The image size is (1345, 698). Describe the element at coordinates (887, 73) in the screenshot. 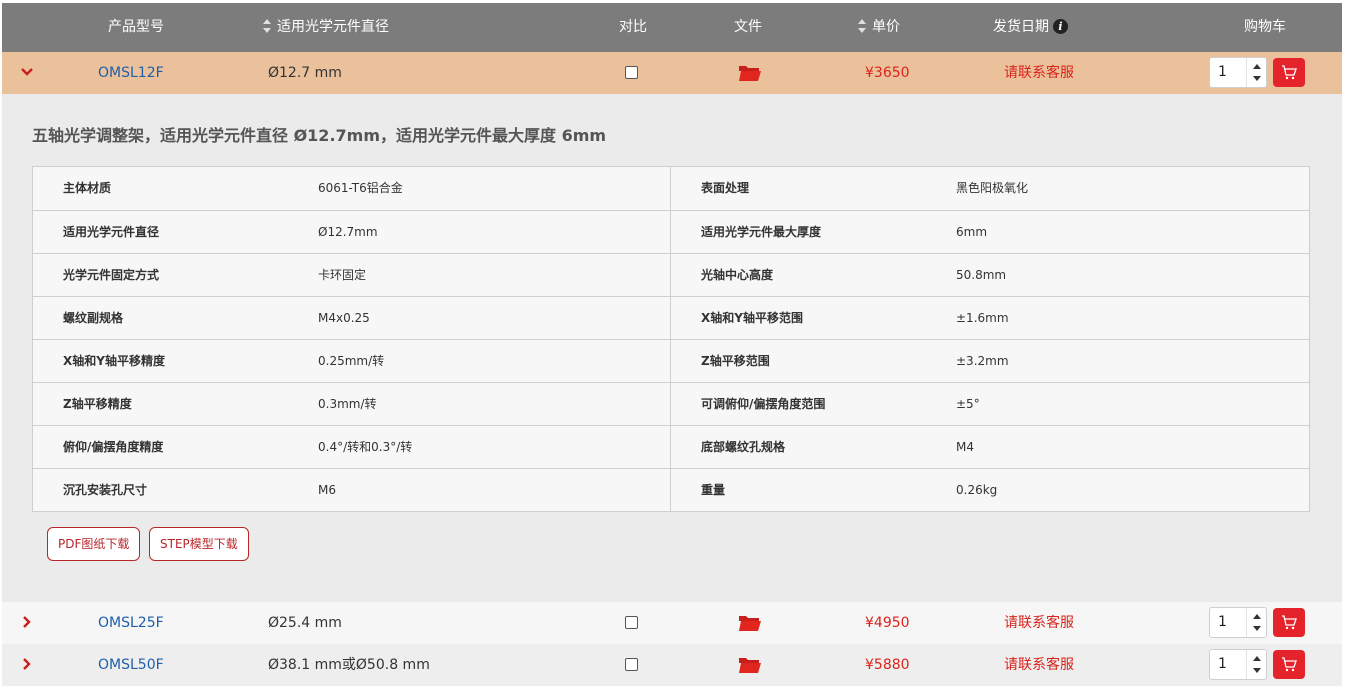

I see `price-value: ¥3650` at that location.